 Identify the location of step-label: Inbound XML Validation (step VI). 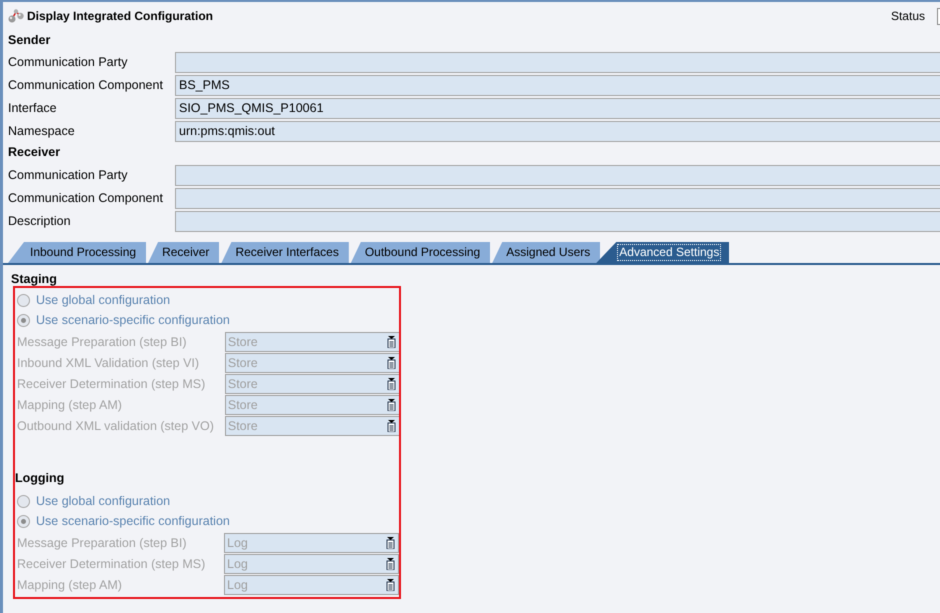
(108, 363).